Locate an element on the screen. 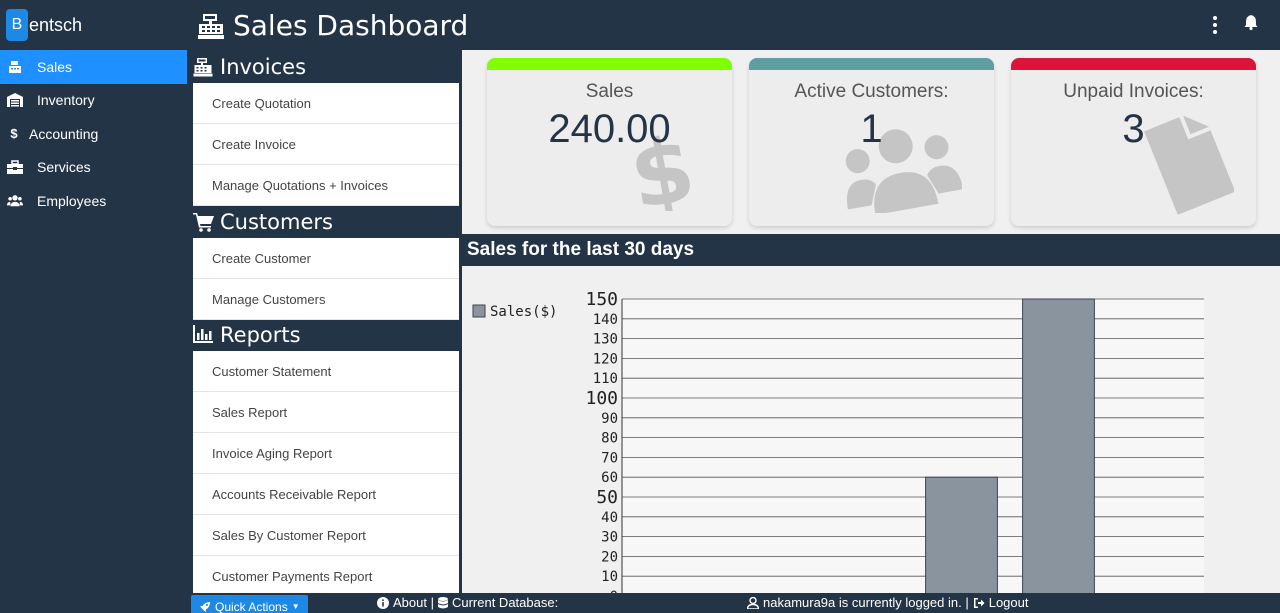 The height and width of the screenshot is (613, 1280). chart-y-tick-label: 100 is located at coordinates (601, 398).